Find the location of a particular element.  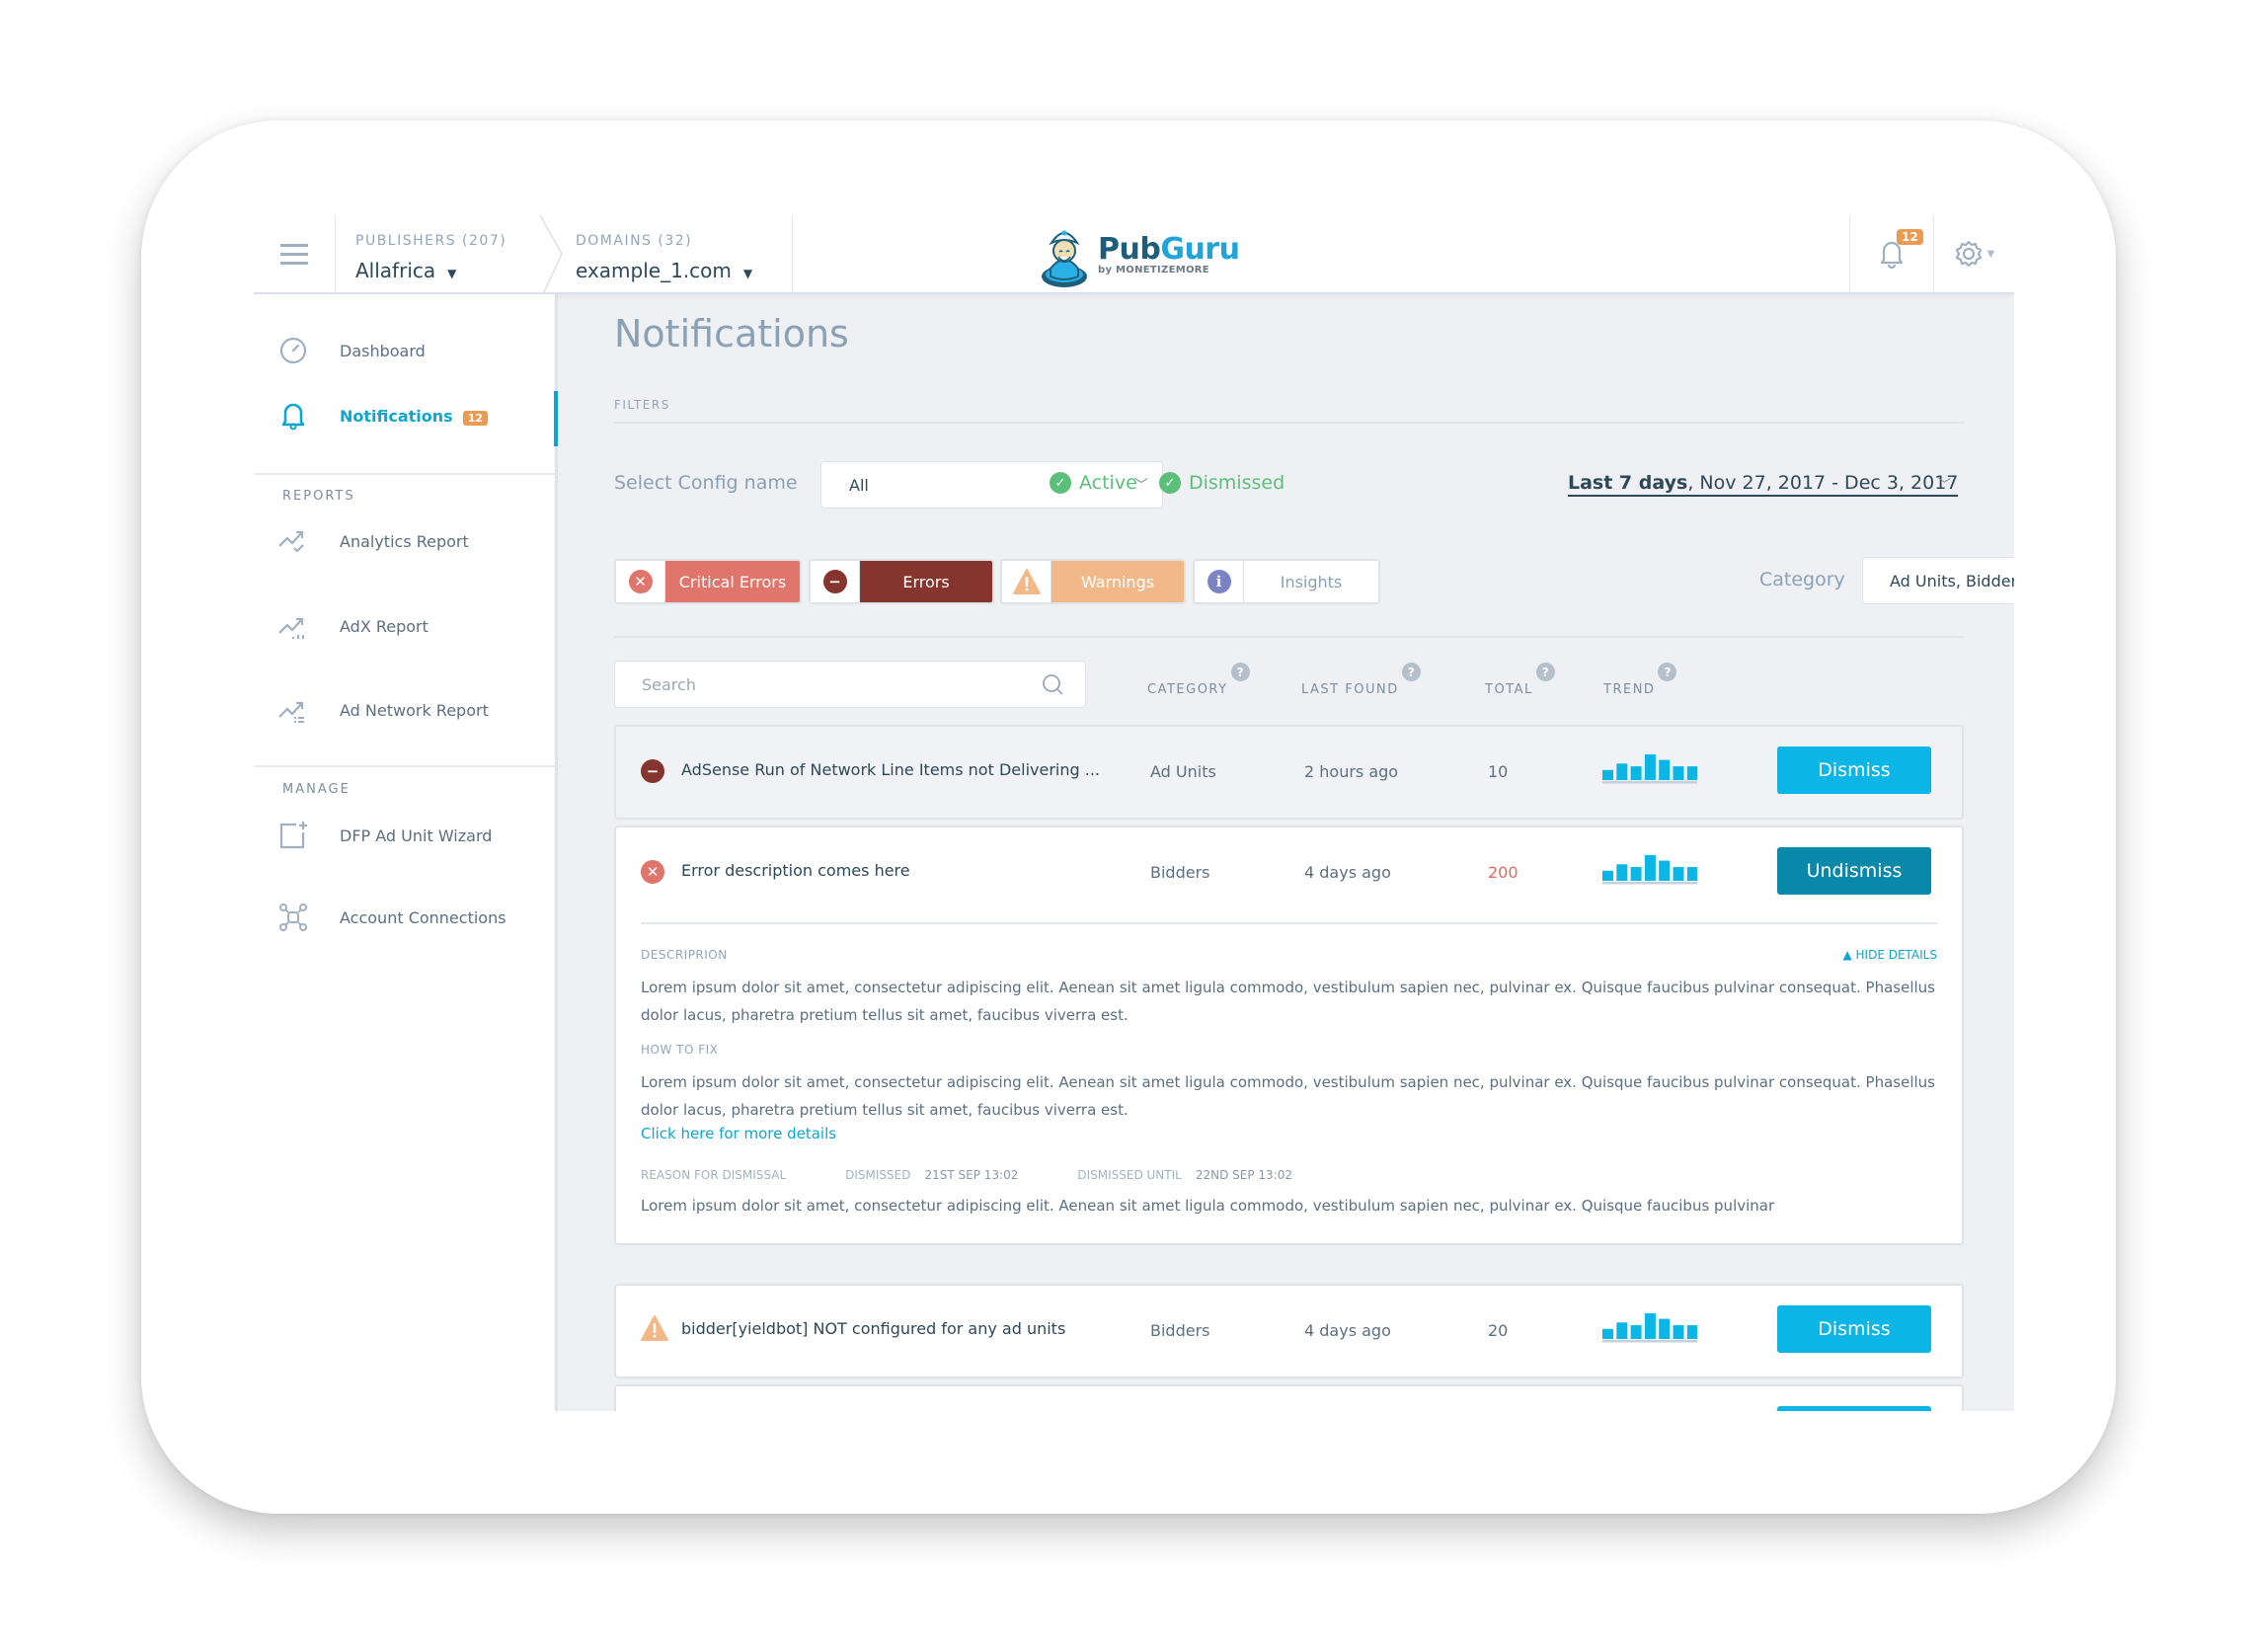

notifications-badge: 12 is located at coordinates (475, 418).